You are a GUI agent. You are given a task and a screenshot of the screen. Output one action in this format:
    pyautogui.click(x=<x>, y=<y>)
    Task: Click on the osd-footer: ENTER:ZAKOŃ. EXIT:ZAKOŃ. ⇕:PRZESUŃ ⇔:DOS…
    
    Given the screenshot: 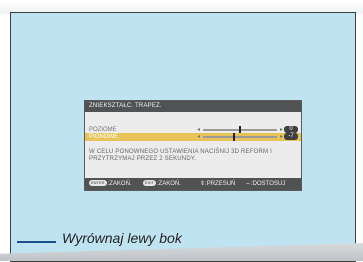 What is the action you would take?
    pyautogui.click(x=193, y=184)
    